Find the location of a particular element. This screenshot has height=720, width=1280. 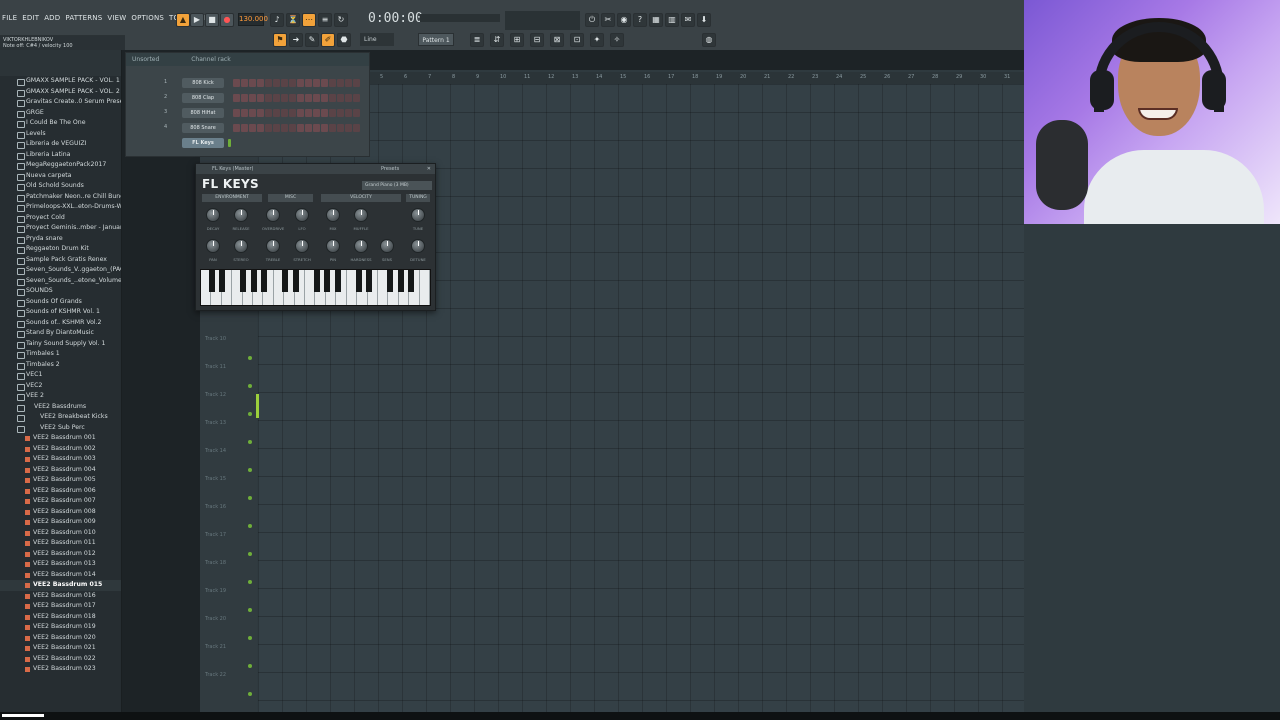

tool-icon-2: ⇵ is located at coordinates (497, 40).